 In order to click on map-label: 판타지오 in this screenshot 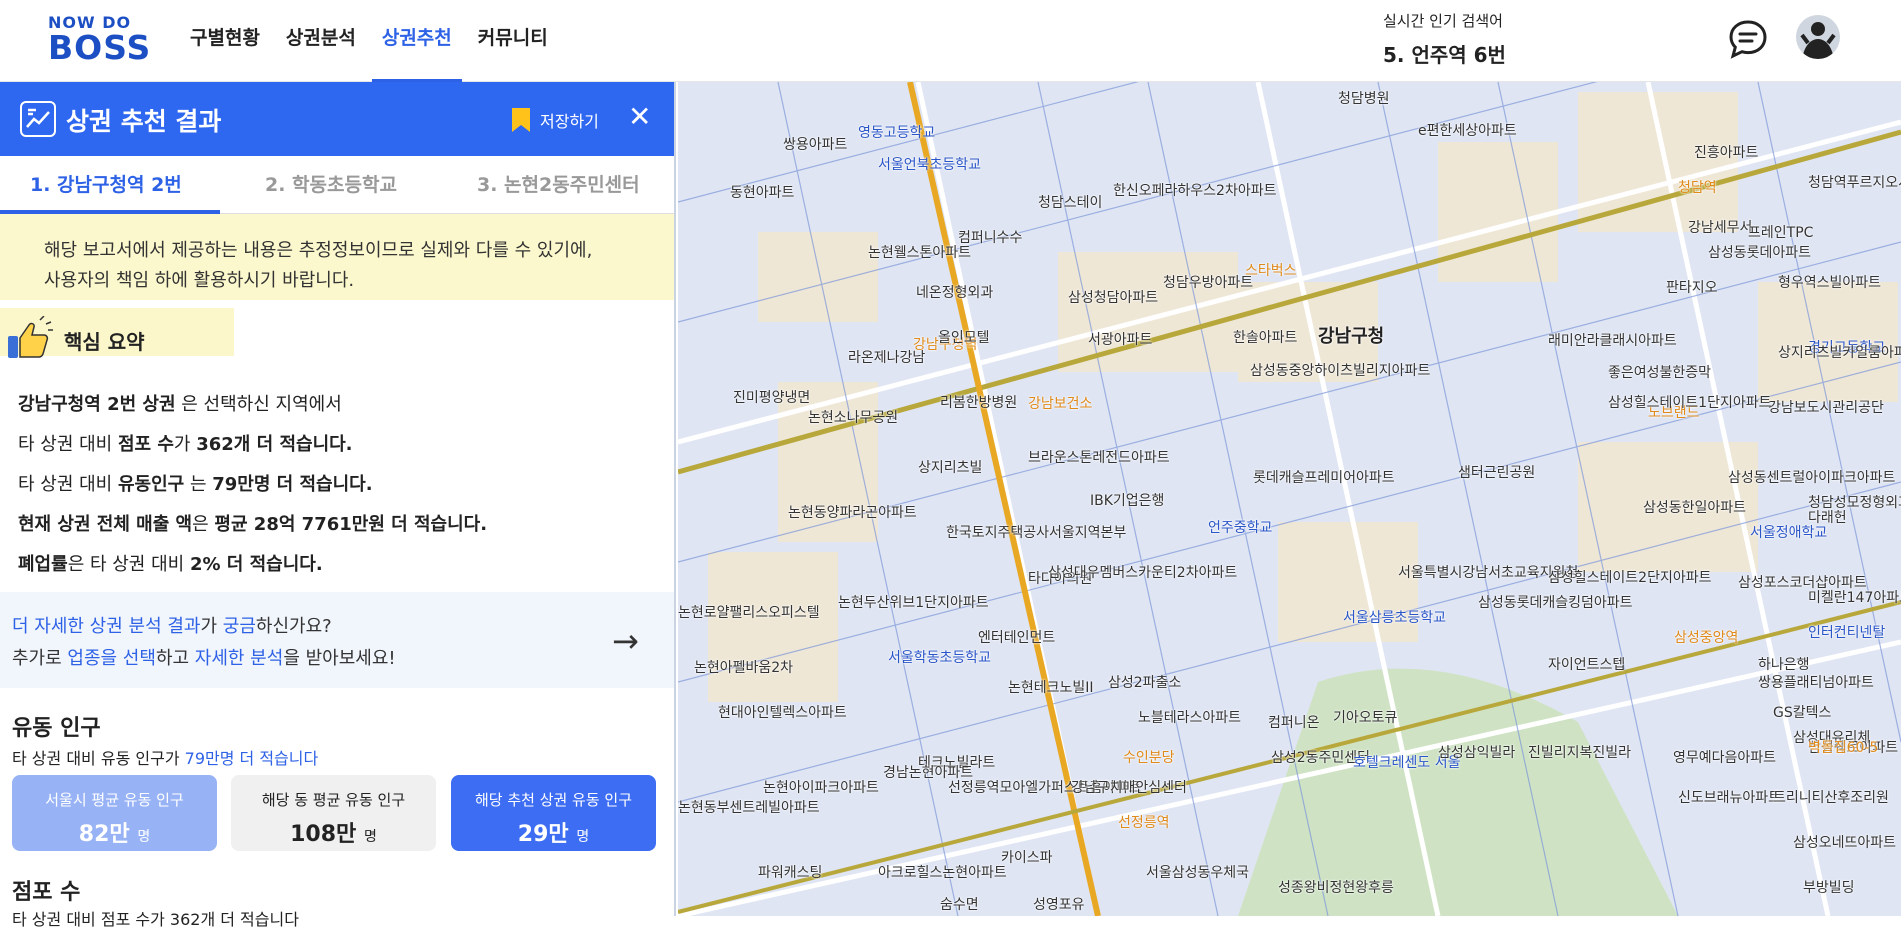, I will do `click(1692, 287)`.